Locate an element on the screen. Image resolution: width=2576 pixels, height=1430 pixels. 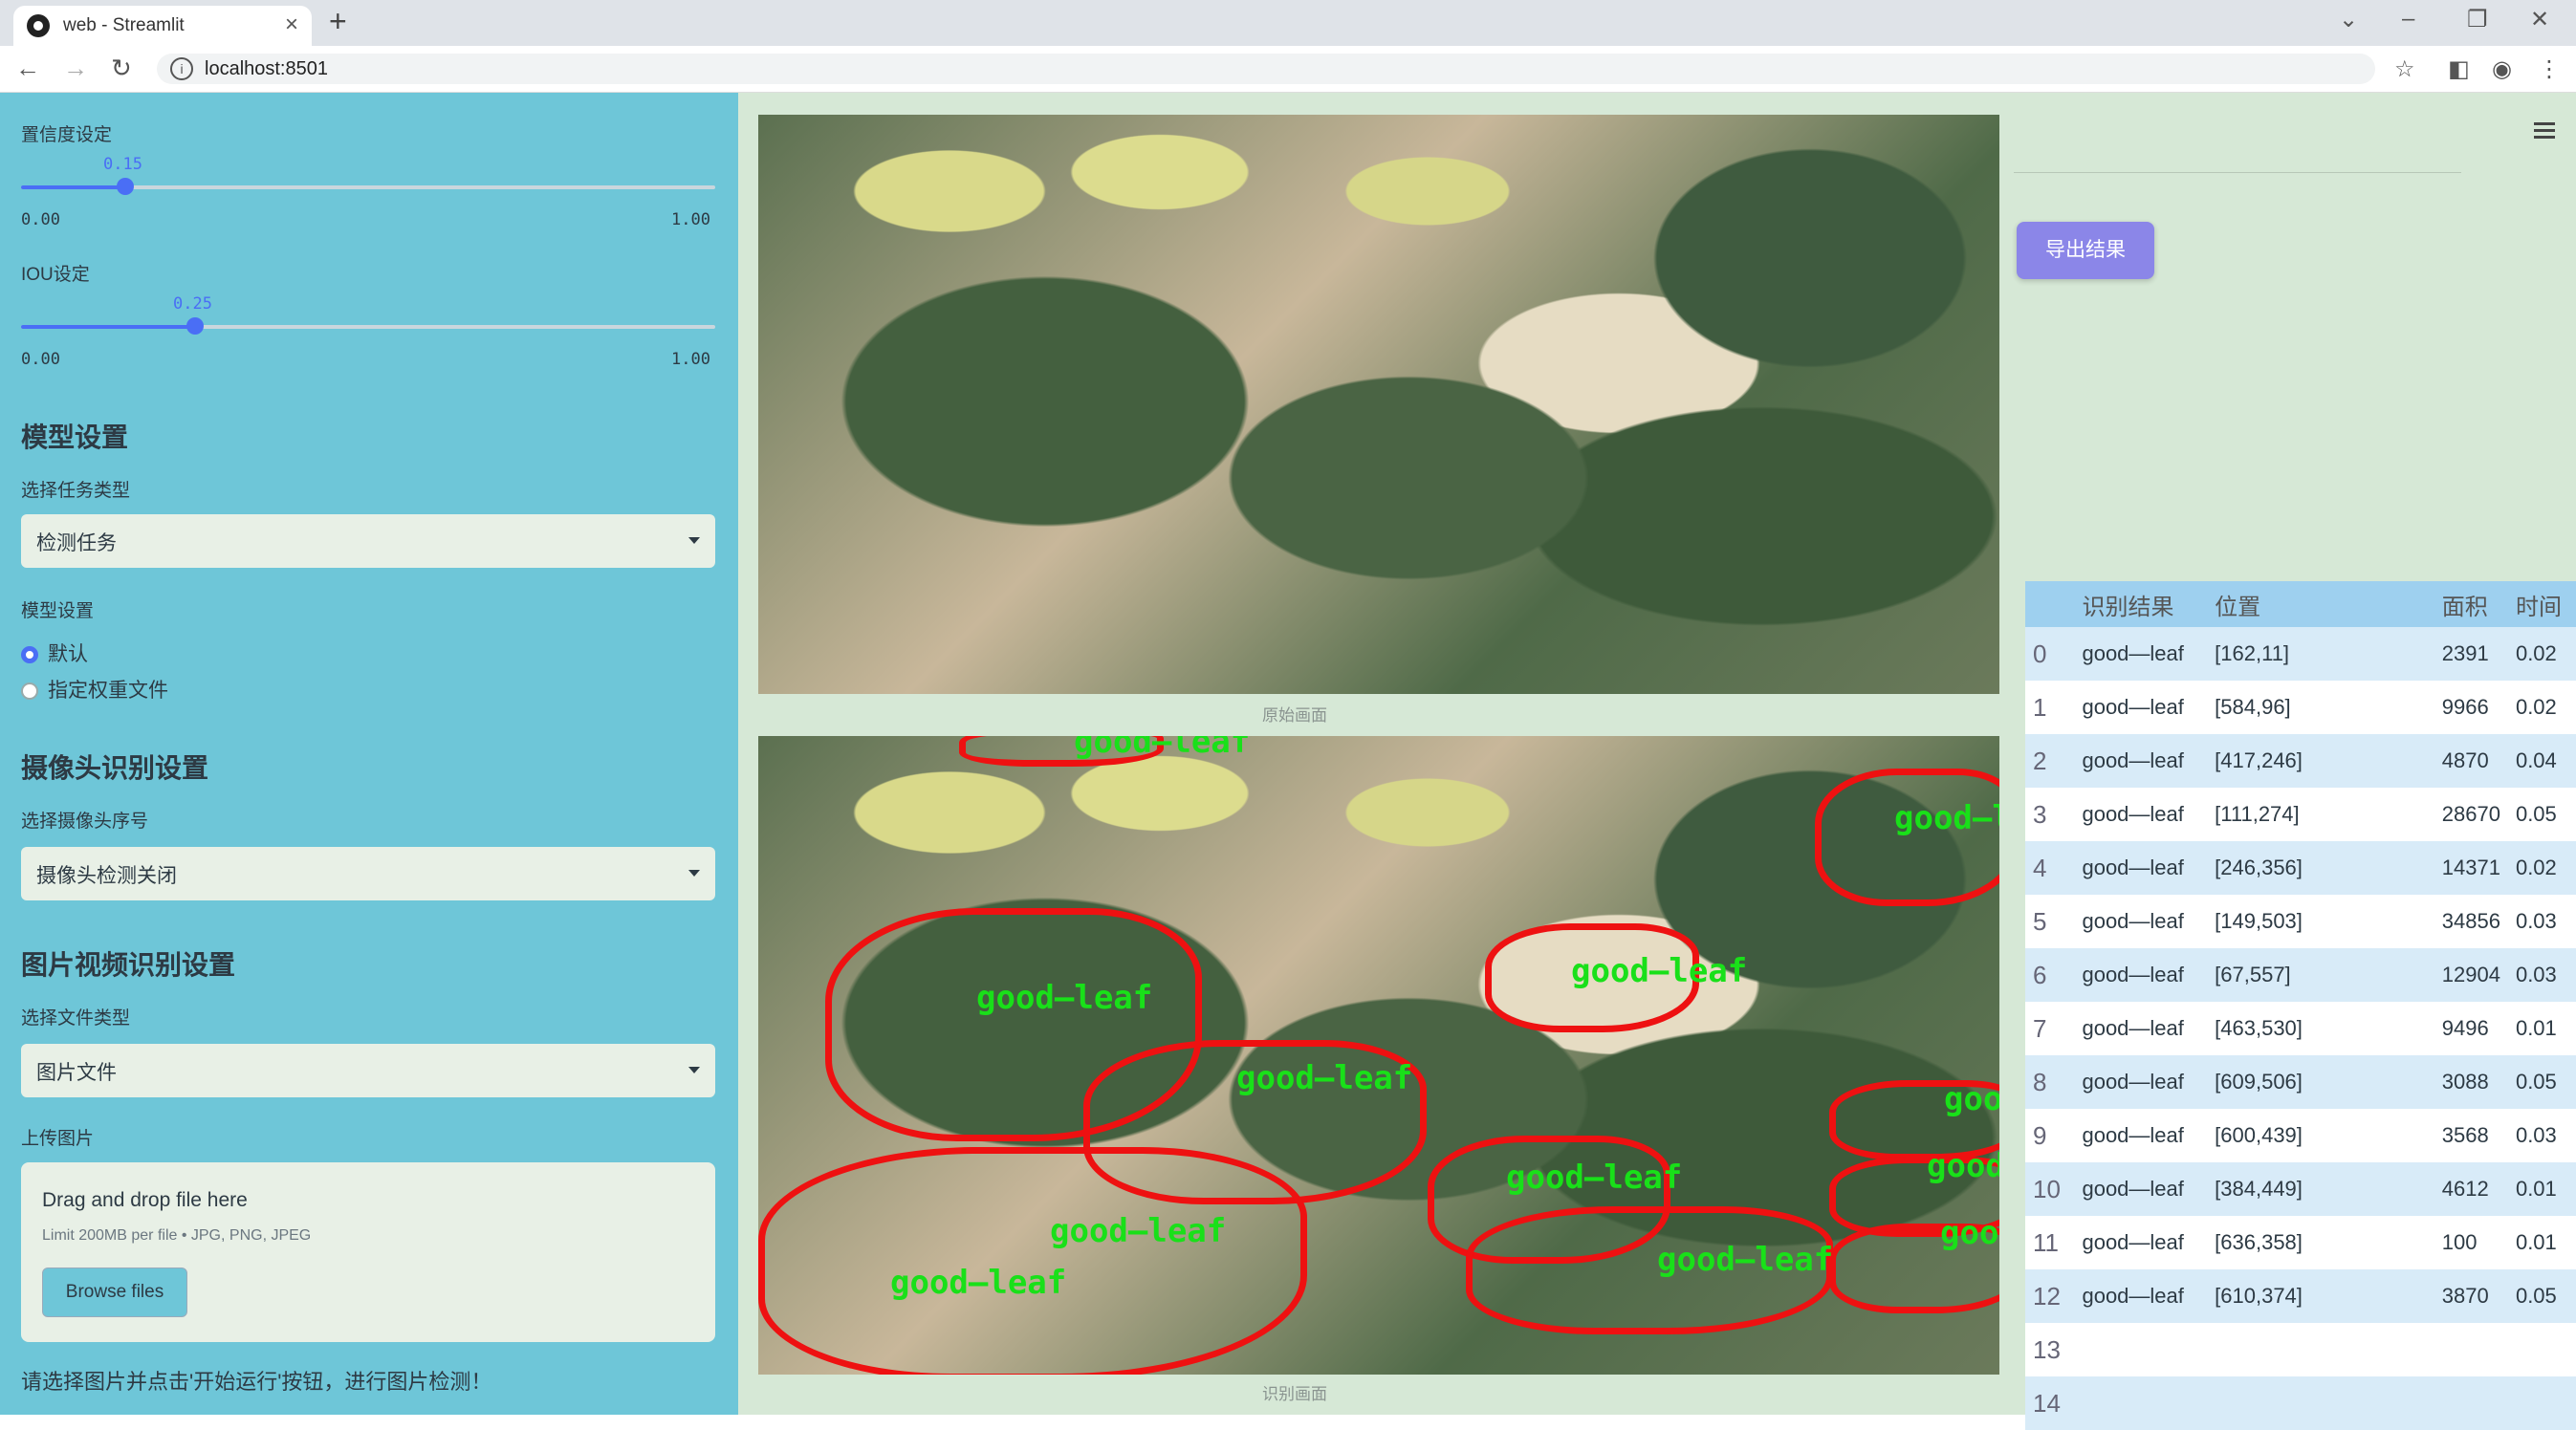
row-index: 13 is located at coordinates (2050, 1350).